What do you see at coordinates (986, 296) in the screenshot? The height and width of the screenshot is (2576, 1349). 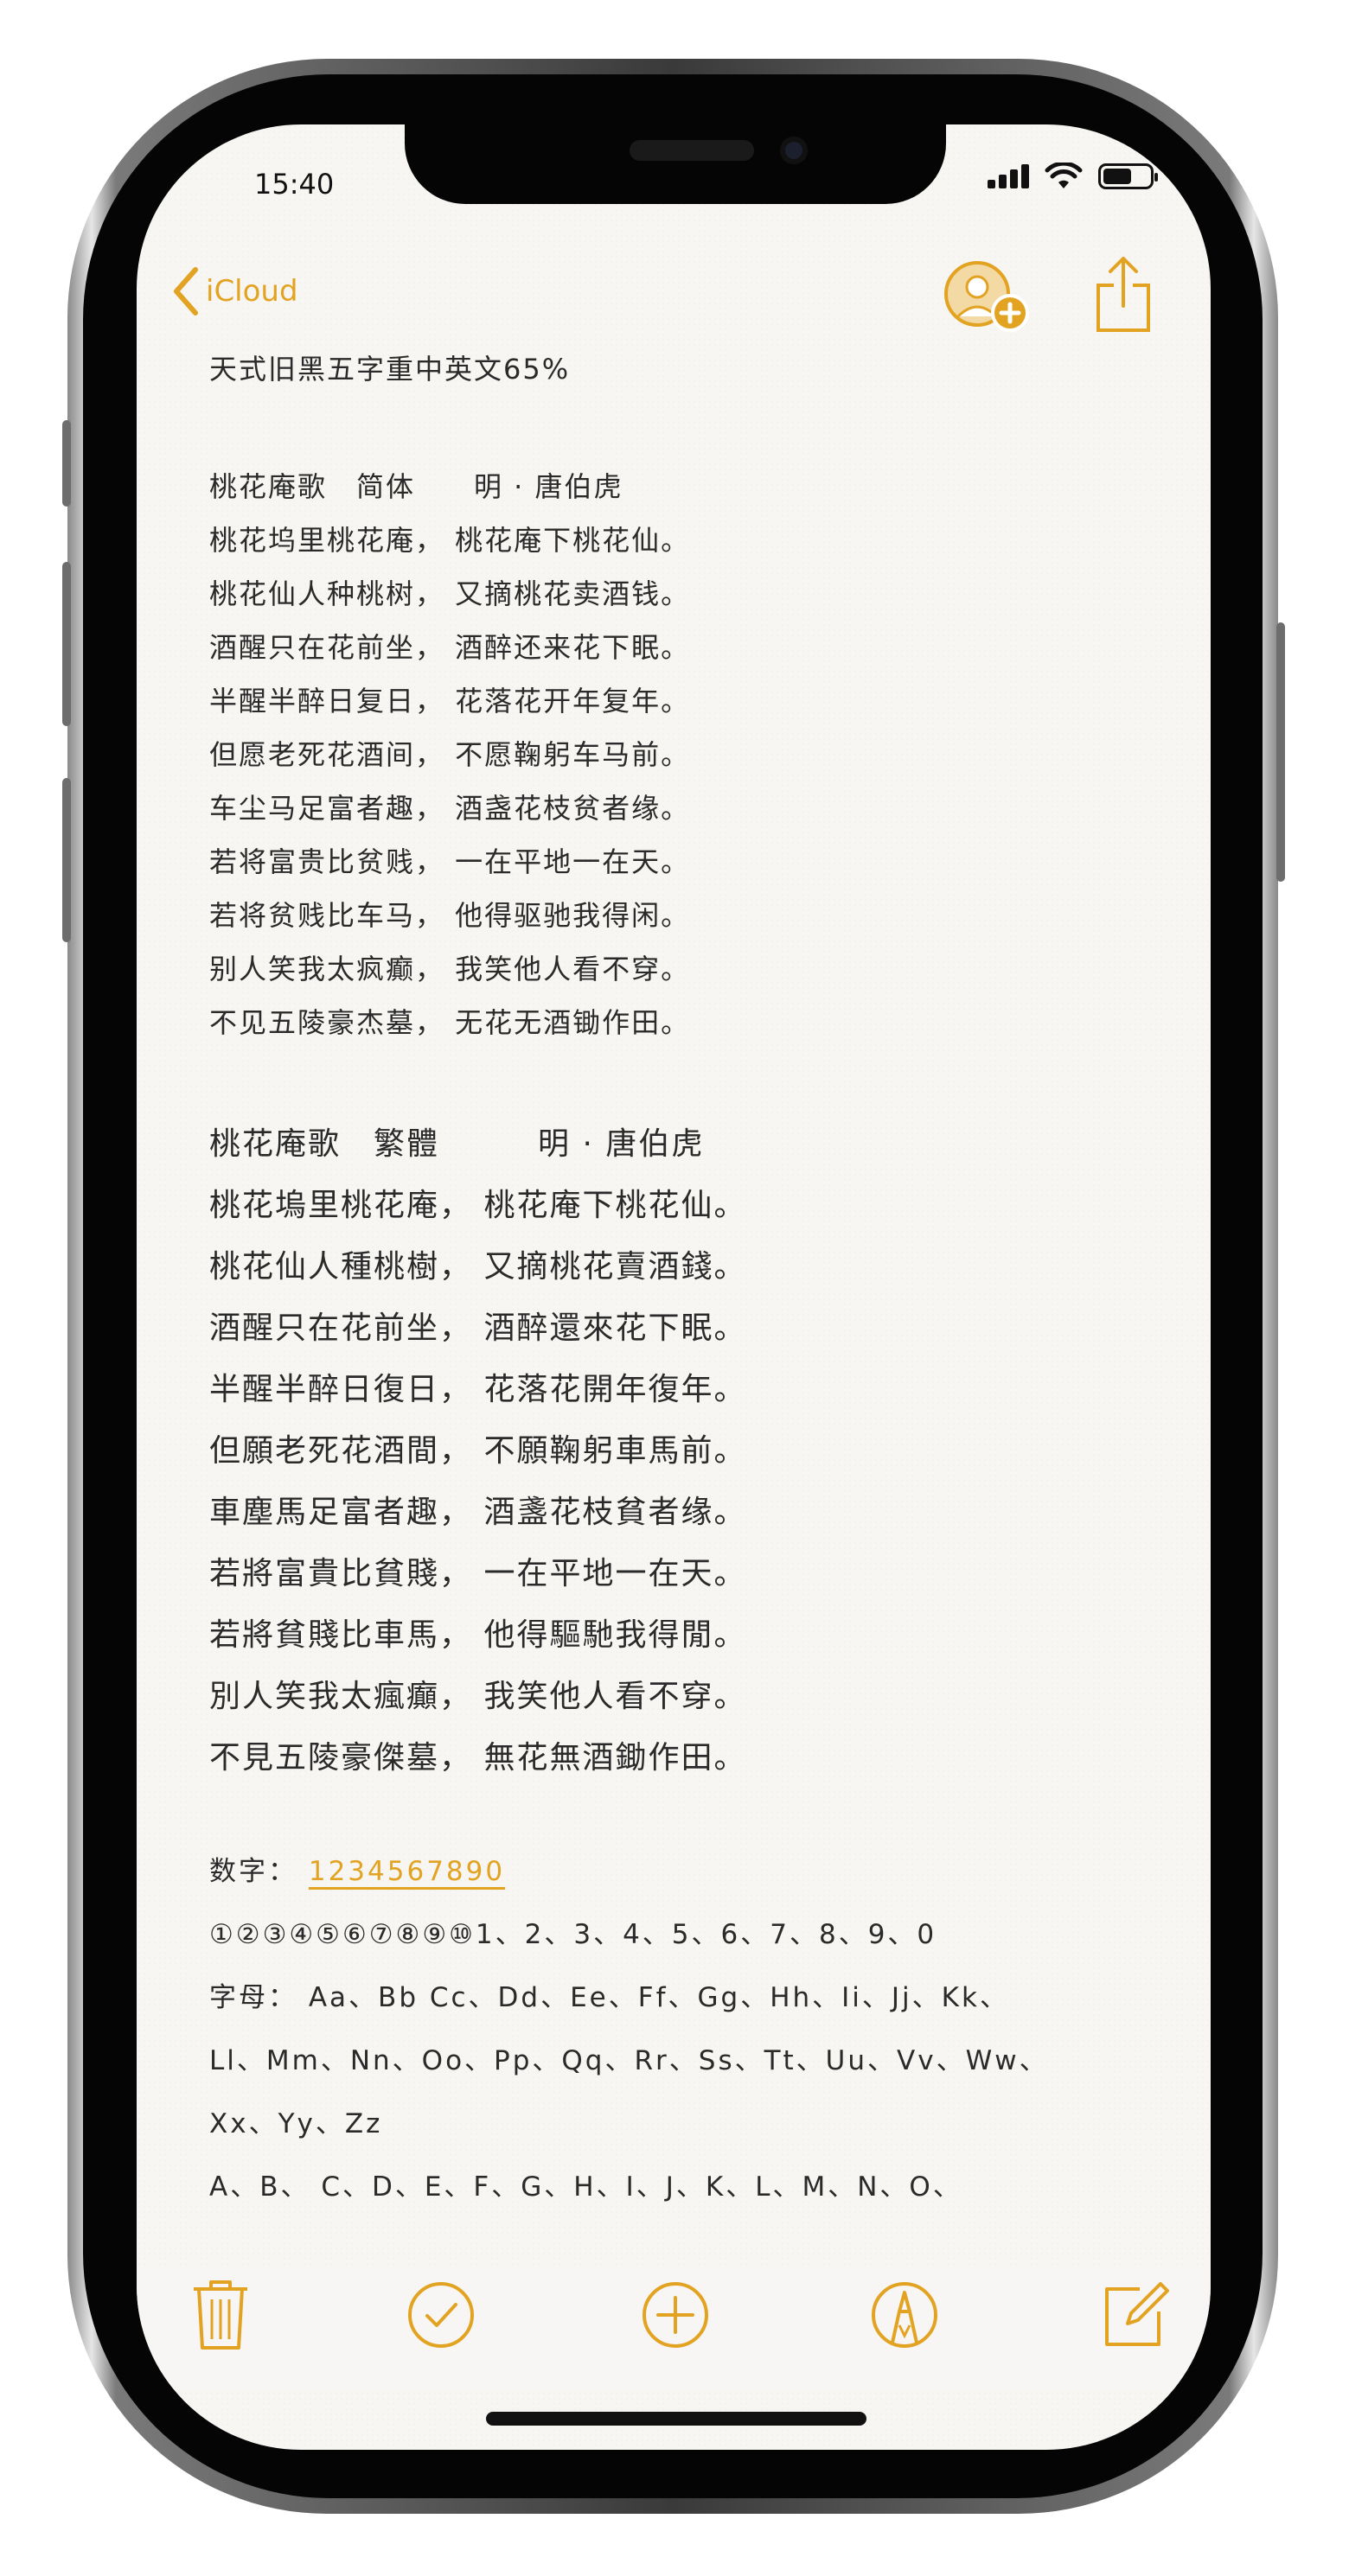 I see `add-person-icon` at bounding box center [986, 296].